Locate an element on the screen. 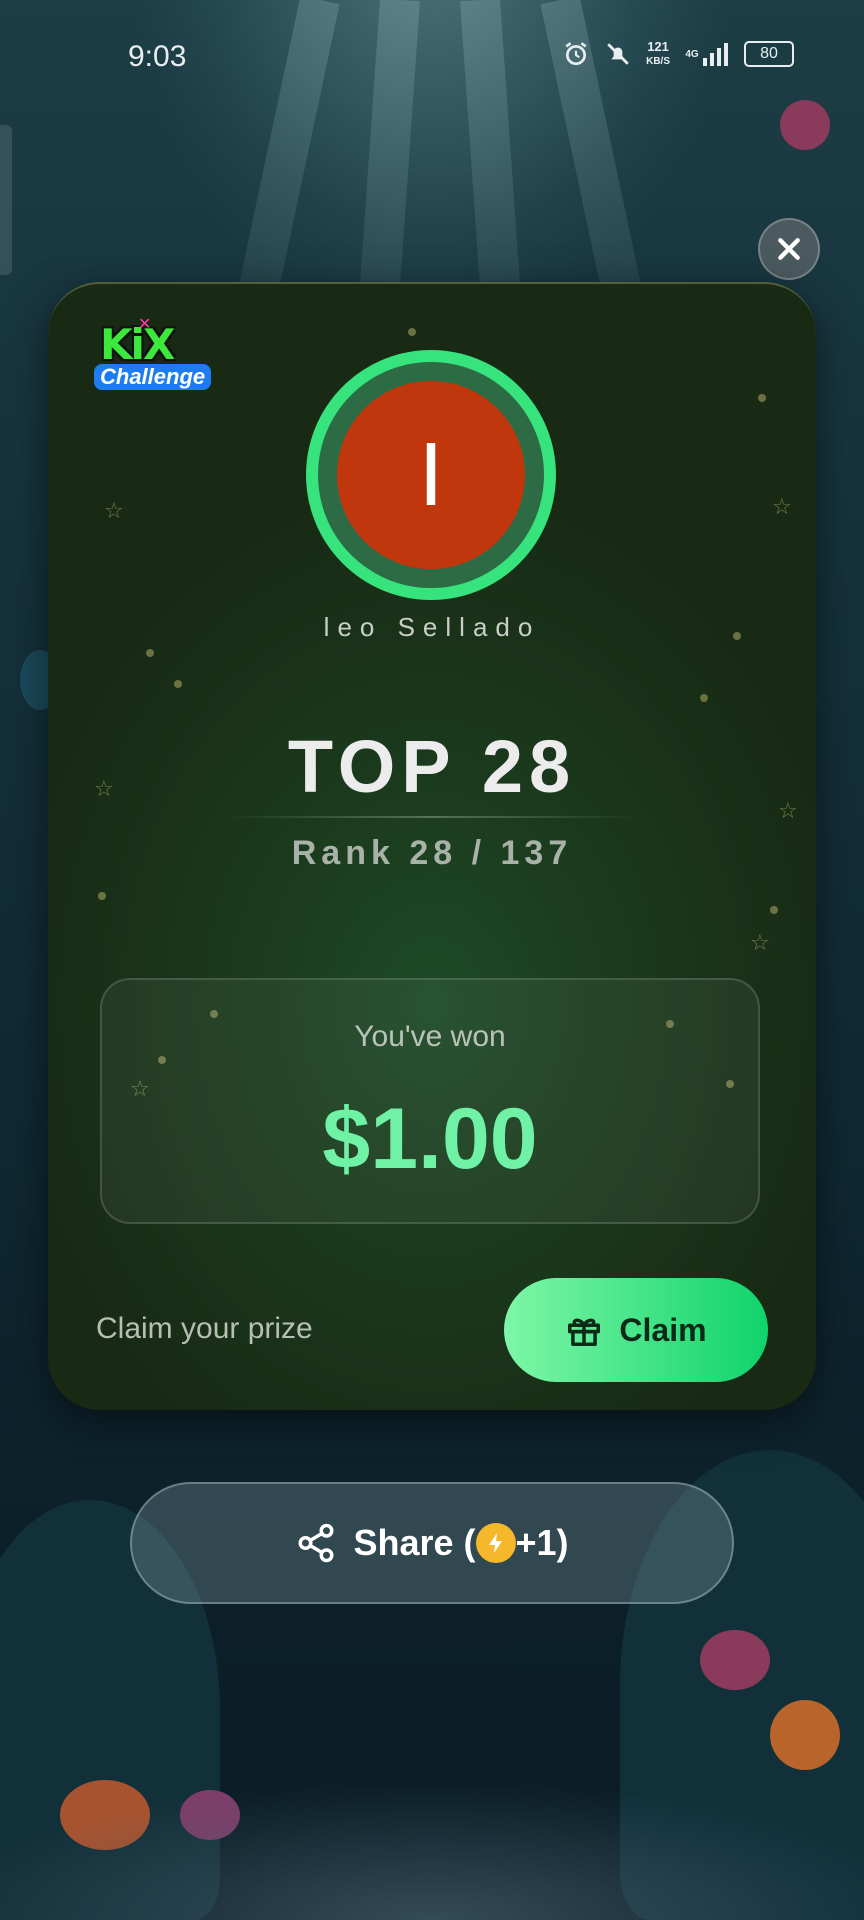 This screenshot has height=1920, width=864. username: leo Sellado is located at coordinates (432, 627).